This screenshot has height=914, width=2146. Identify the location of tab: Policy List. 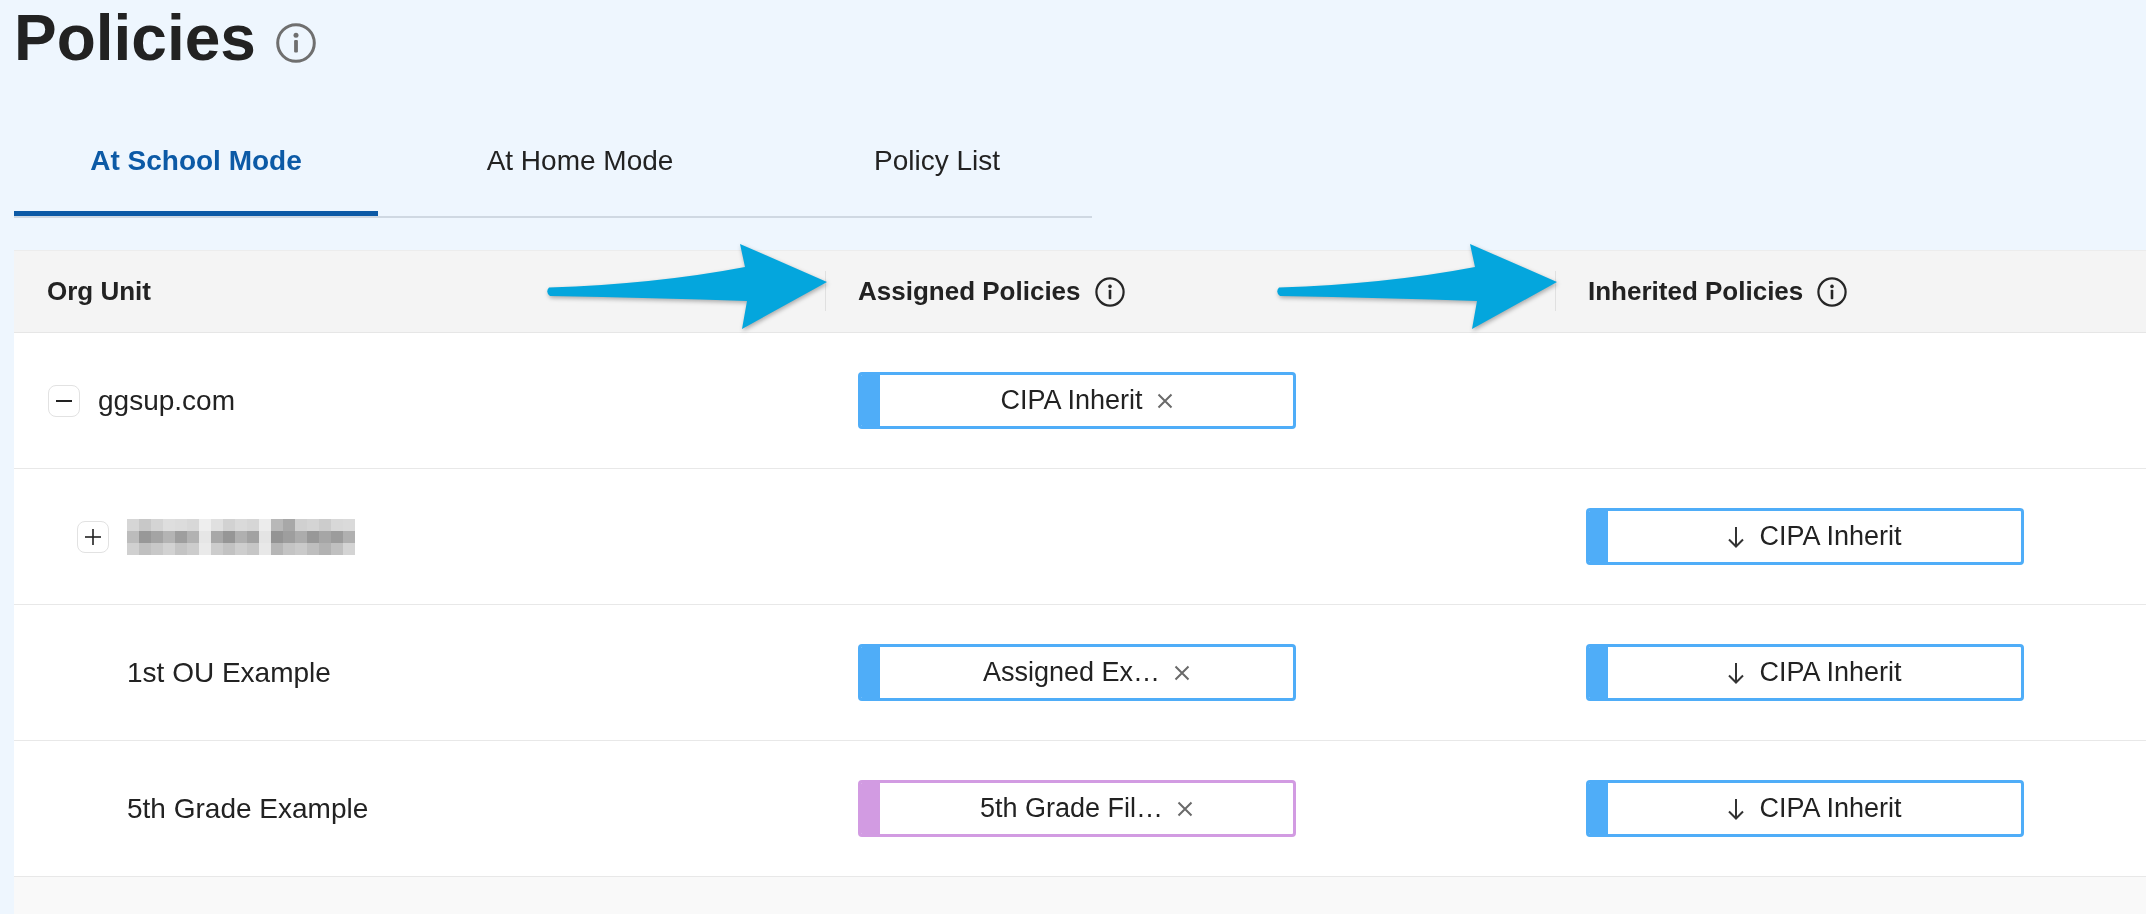
(937, 146).